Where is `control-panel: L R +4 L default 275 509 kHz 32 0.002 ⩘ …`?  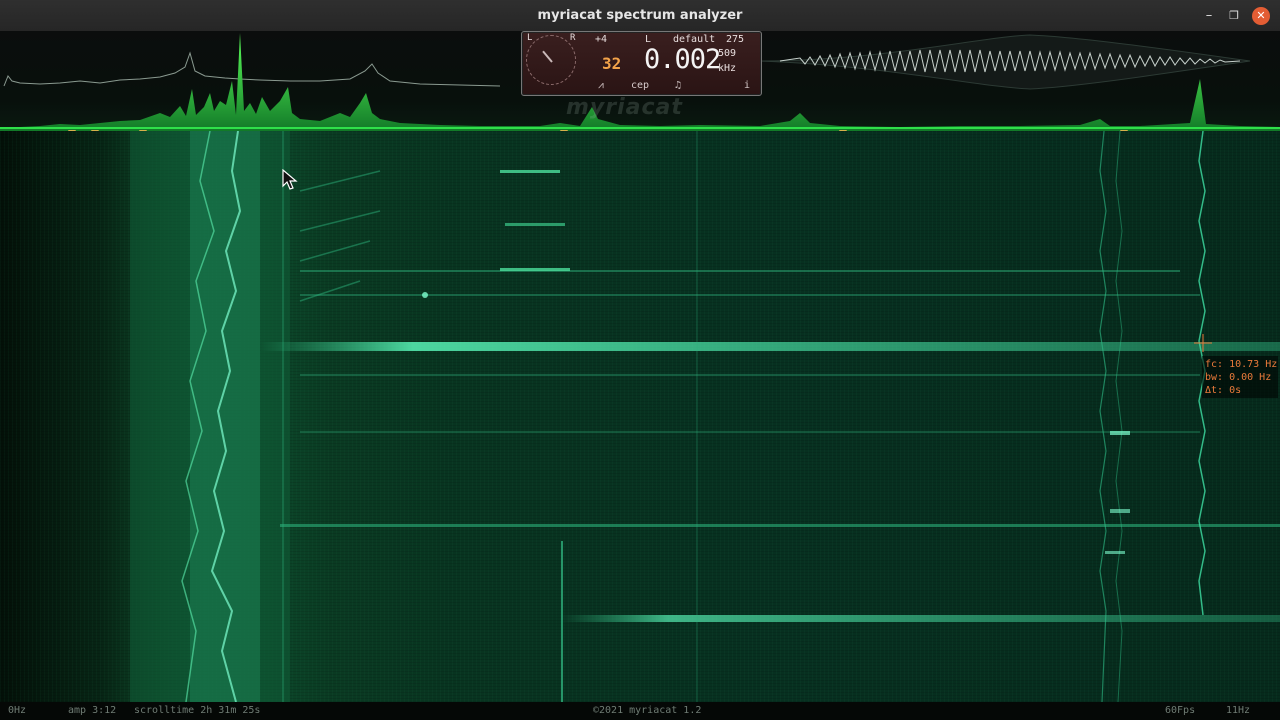 control-panel: L R +4 L default 275 509 kHz 32 0.002 ⩘ … is located at coordinates (641, 63).